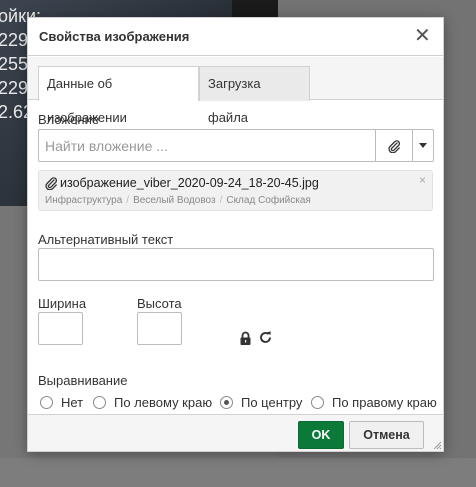 The height and width of the screenshot is (487, 476). What do you see at coordinates (159, 328) in the screenshot?
I see `height-input` at bounding box center [159, 328].